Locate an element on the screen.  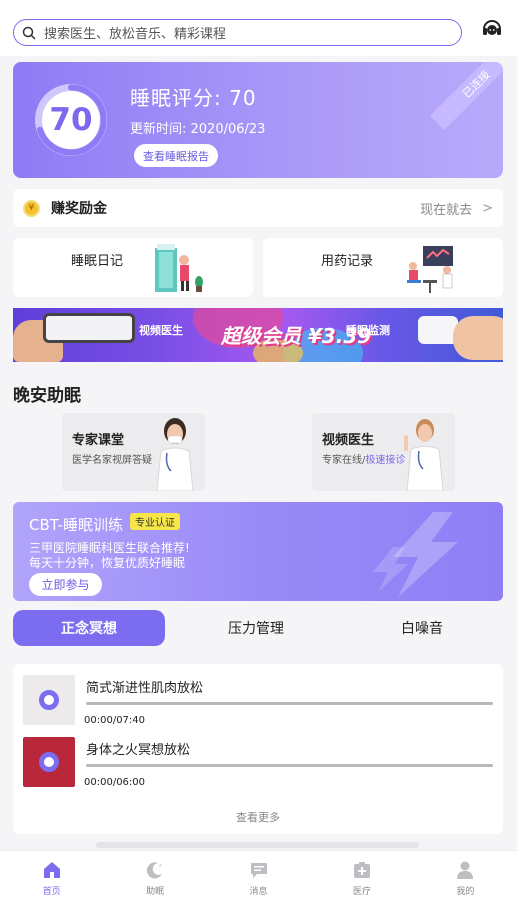
video-doctor-subtitle-highlight: 极速接诊 is located at coordinates (385, 460).